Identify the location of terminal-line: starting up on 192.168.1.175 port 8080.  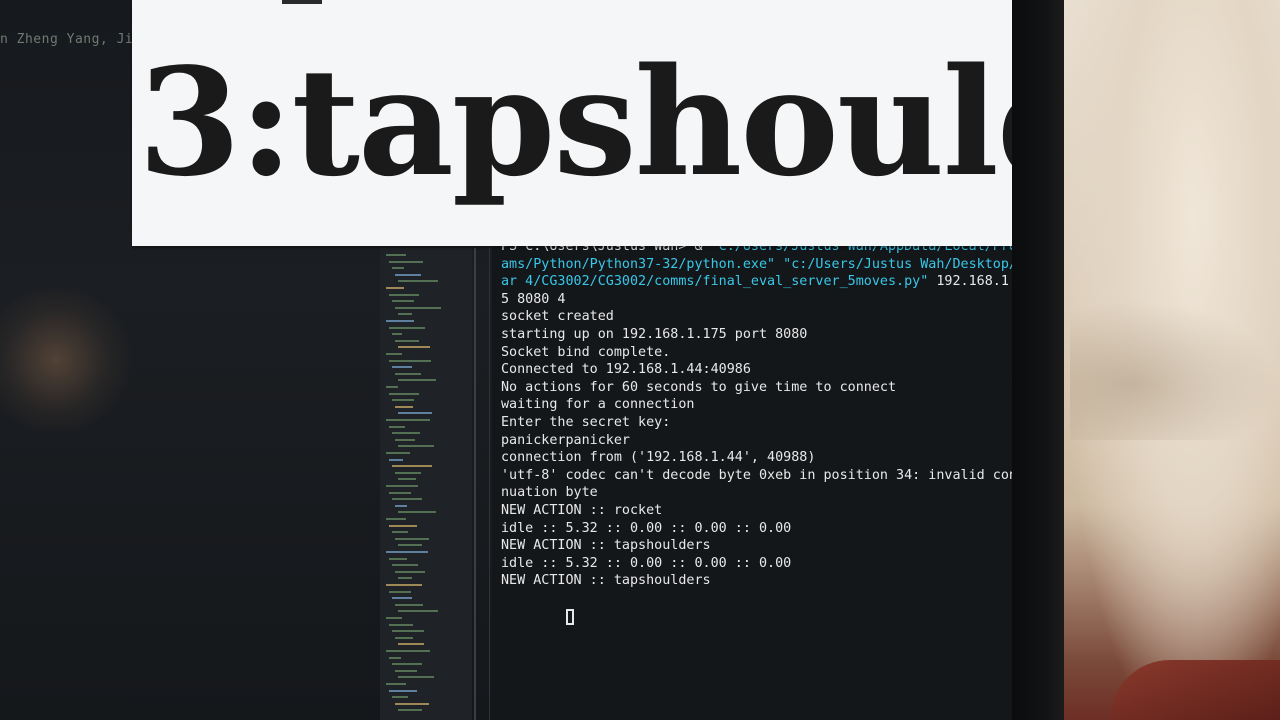
(756, 335).